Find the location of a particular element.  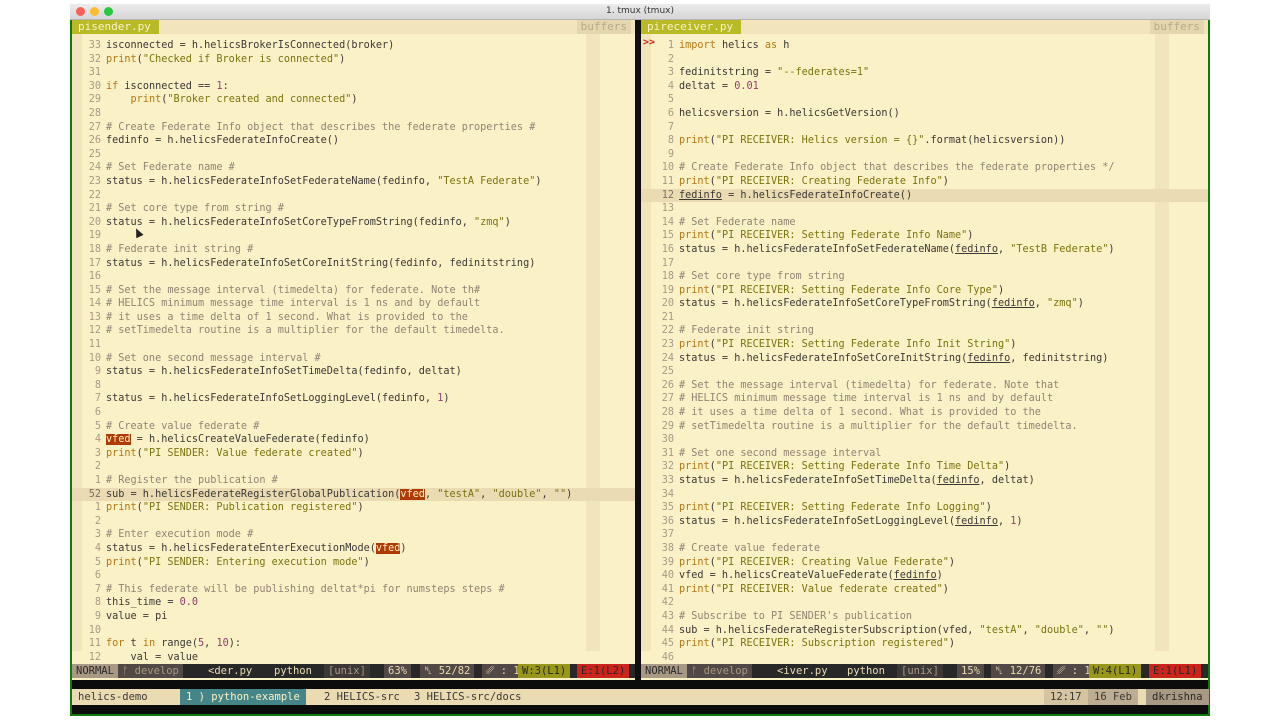

tmux-window-2: 2 HELICS-src is located at coordinates (362, 697).